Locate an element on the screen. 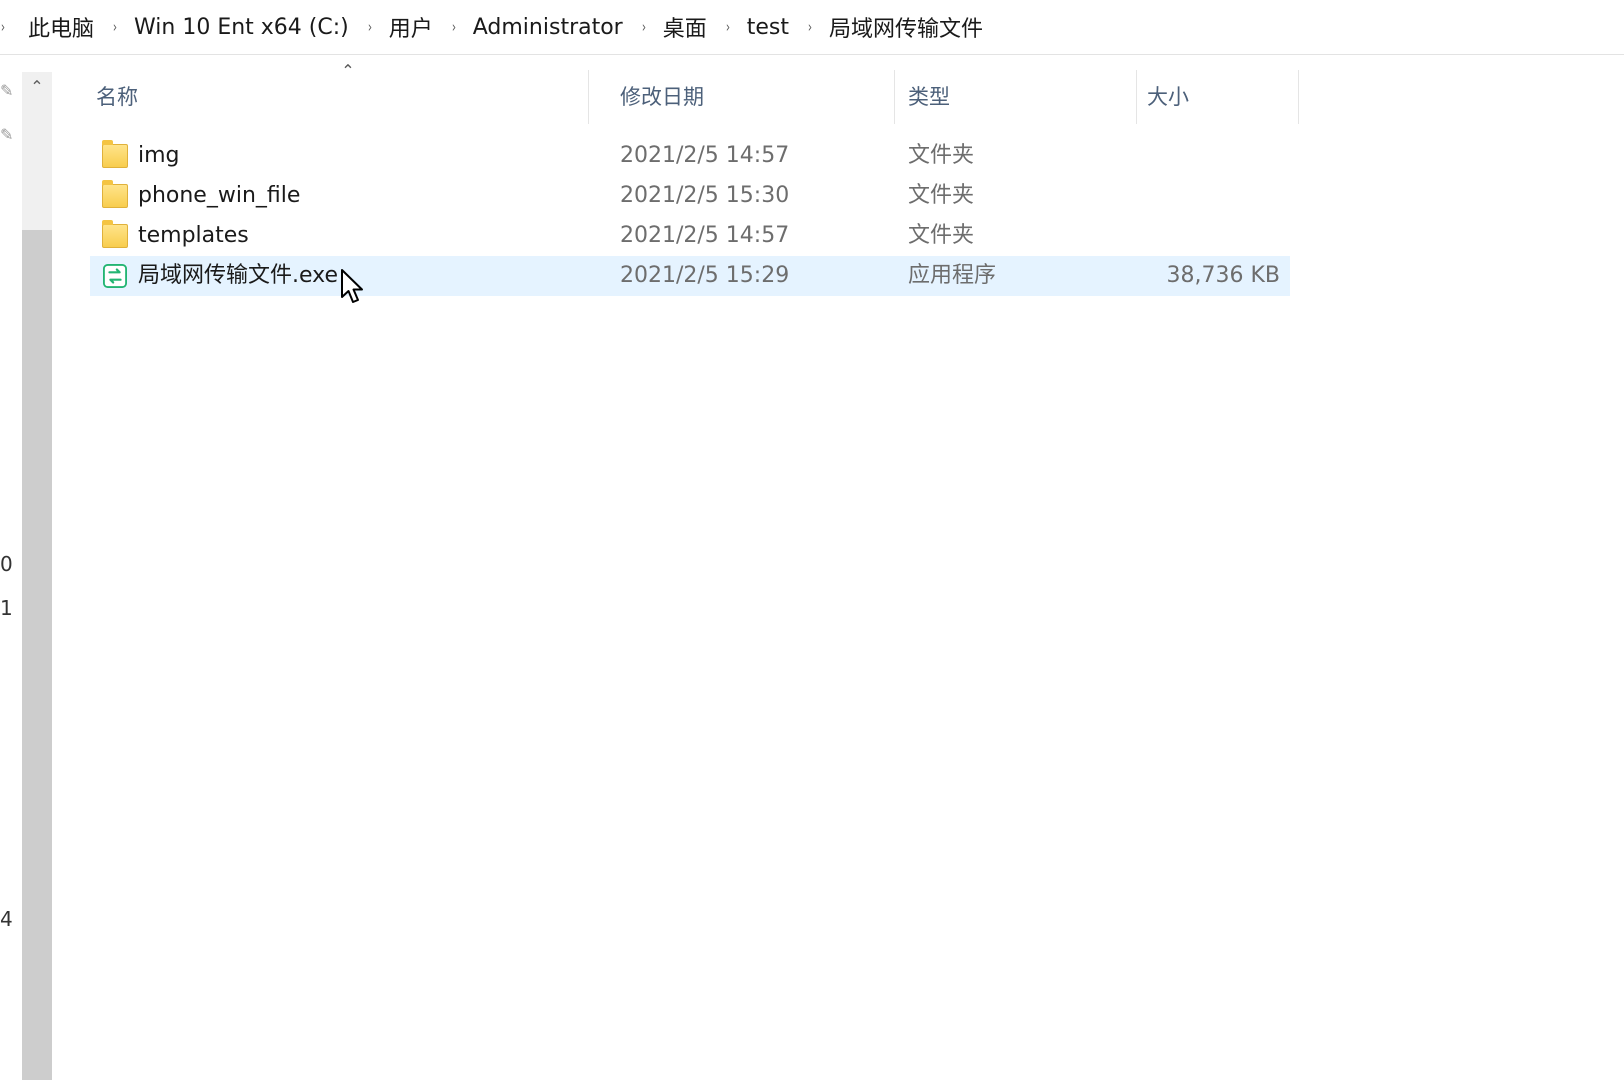 This screenshot has height=1080, width=1624. column-header-date-modified: 修改日期 is located at coordinates (662, 97).